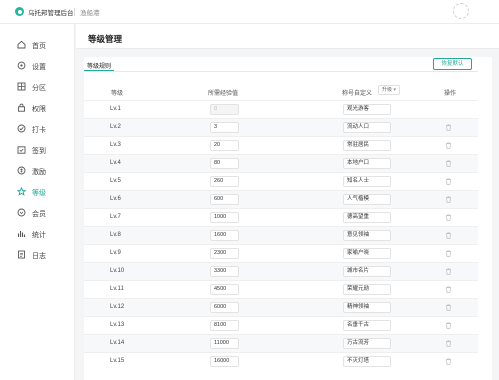 This screenshot has height=380, width=499. Describe the element at coordinates (281, 199) in the screenshot. I see `table-row: Lv.6 600 人气楷模` at that location.